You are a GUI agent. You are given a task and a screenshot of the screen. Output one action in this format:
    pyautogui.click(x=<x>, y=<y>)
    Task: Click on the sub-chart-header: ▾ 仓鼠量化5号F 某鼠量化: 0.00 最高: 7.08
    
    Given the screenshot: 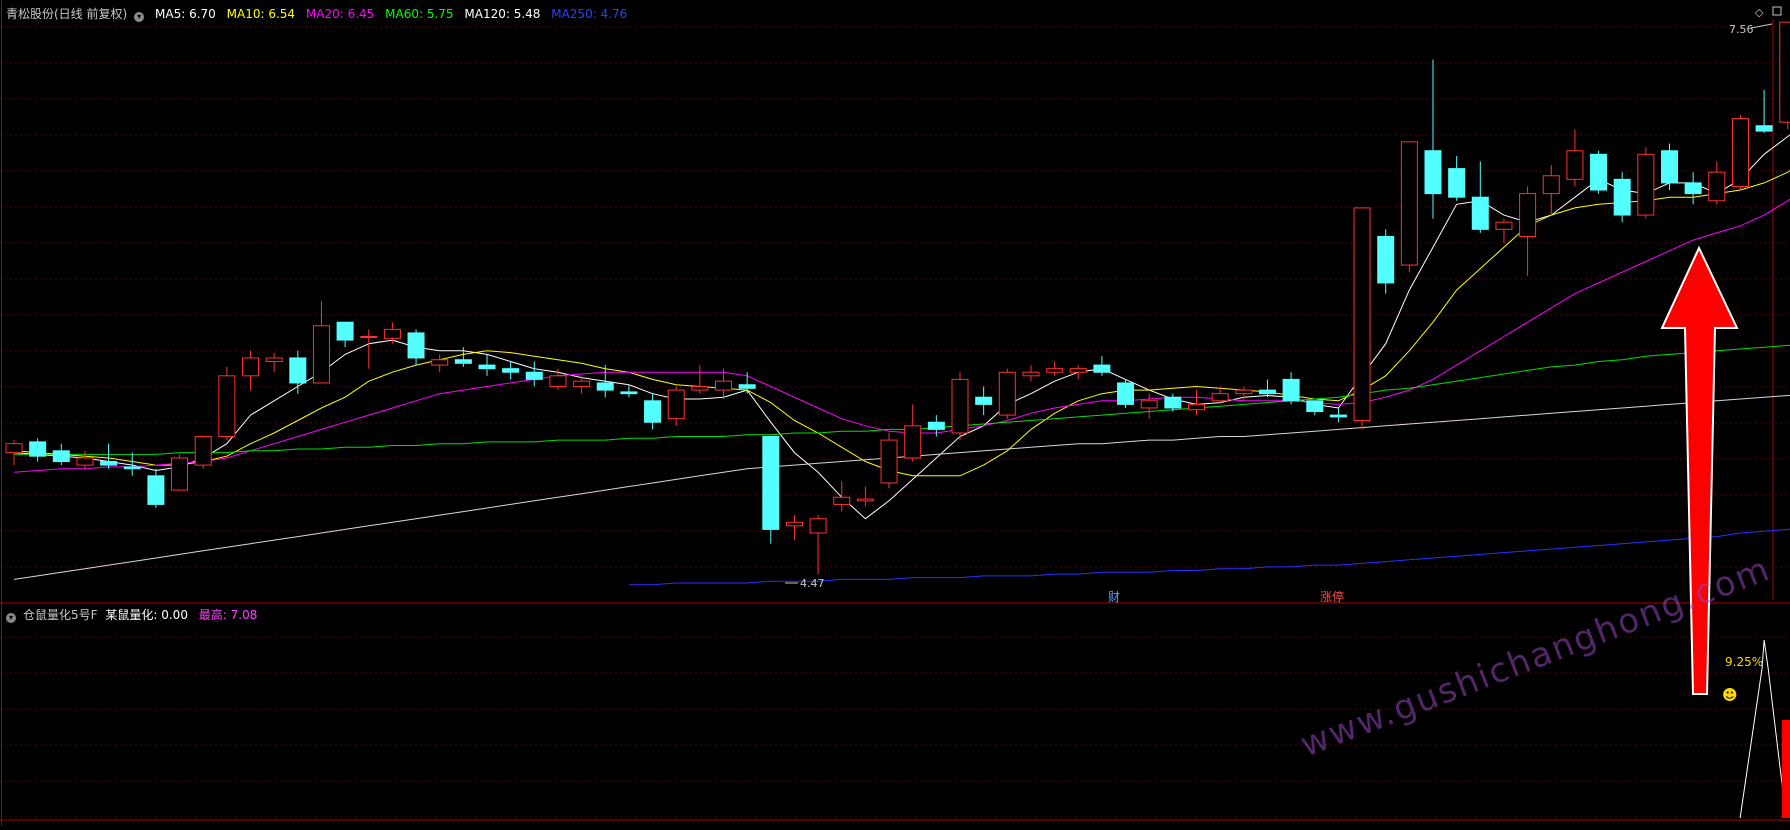 What is the action you would take?
    pyautogui.click(x=135, y=614)
    